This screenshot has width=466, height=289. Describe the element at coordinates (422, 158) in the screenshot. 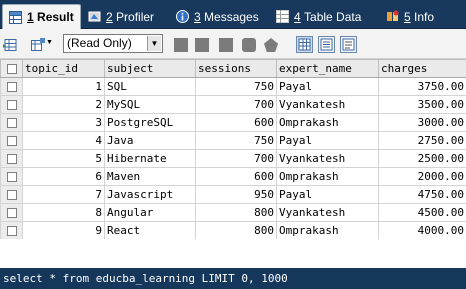

I see `cell-charges: 2500.00` at that location.